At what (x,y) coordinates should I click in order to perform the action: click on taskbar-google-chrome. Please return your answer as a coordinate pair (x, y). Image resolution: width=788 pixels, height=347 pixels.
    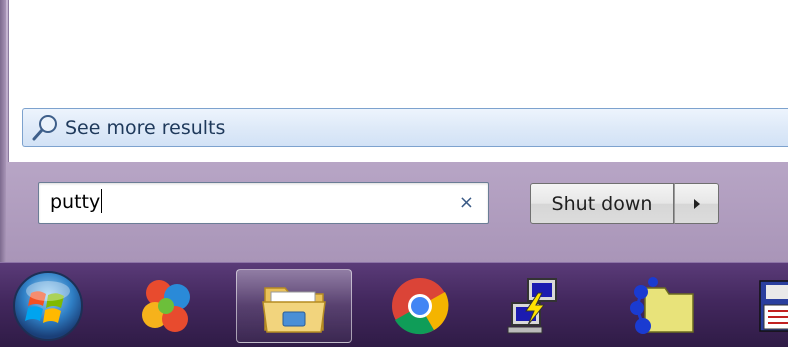
    Looking at the image, I should click on (420, 306).